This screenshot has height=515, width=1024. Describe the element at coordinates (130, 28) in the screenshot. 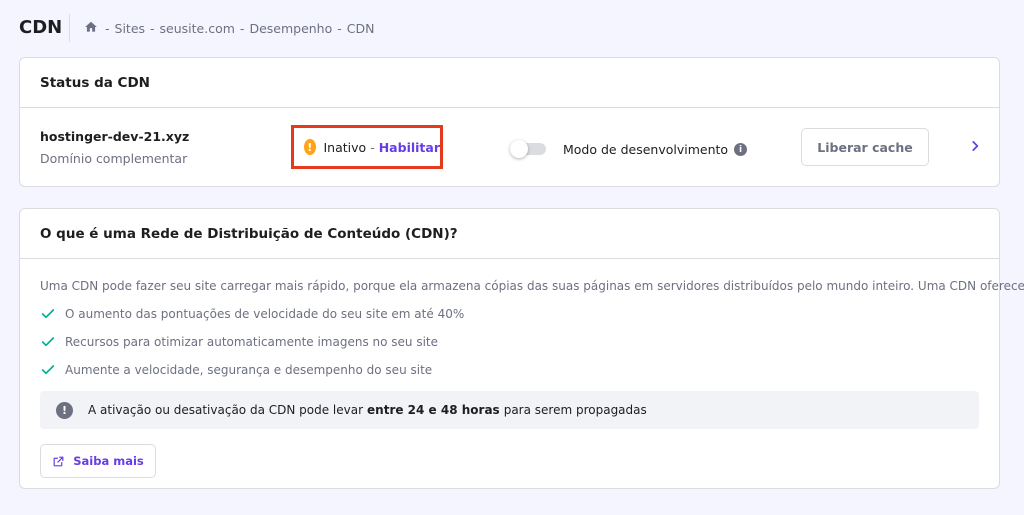

I see `breadcrumb-sites: Sites` at that location.